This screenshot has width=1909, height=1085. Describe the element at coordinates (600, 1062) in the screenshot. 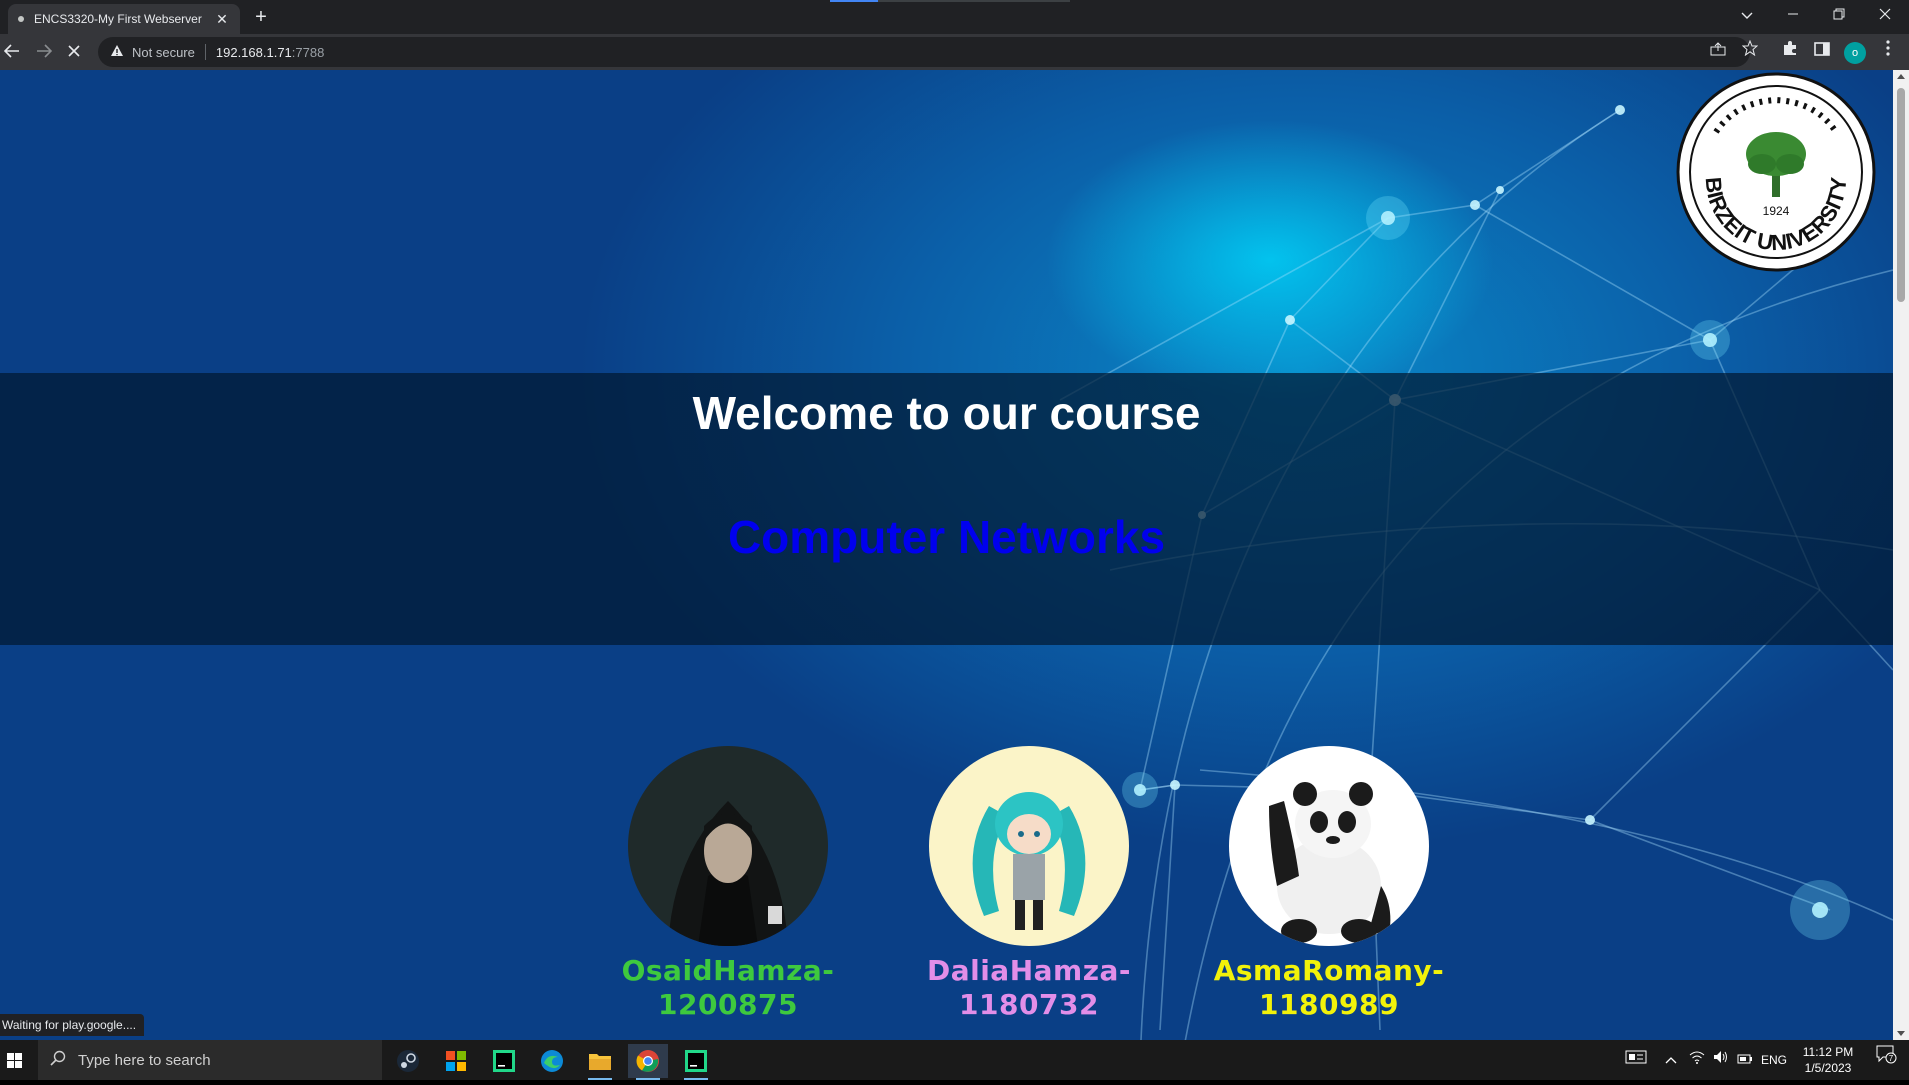

I see `file-explorer-icon` at that location.